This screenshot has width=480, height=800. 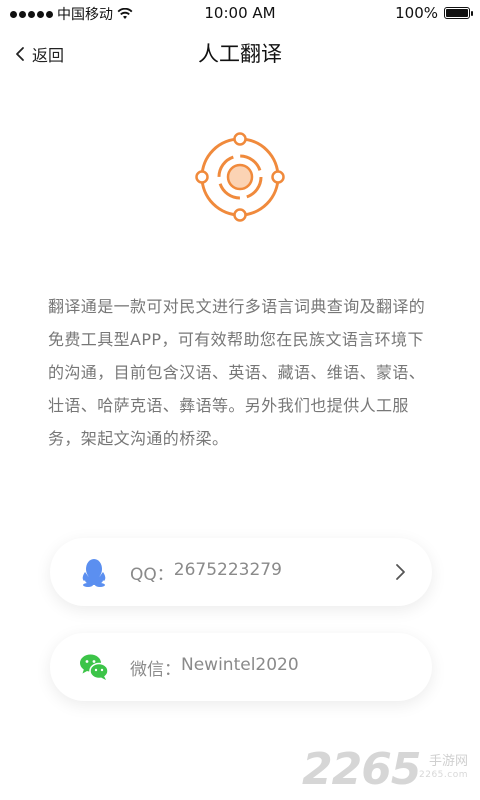 I want to click on watermark-number: 2265, so click(x=361, y=769).